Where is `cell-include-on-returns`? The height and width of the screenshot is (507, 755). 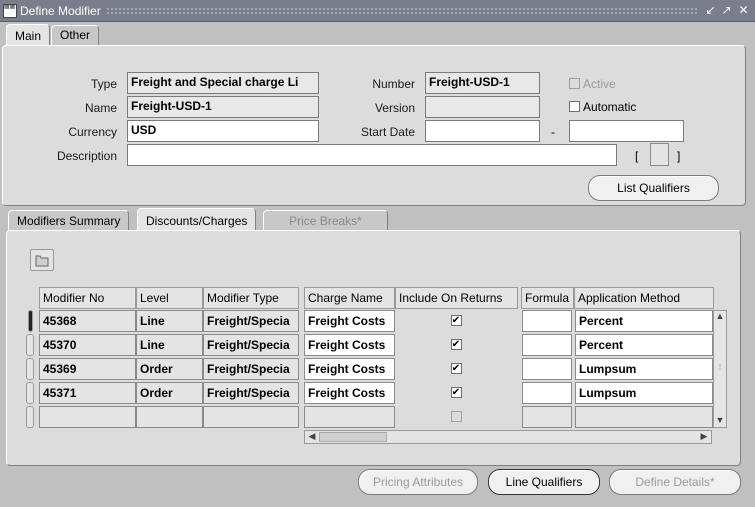
cell-include-on-returns is located at coordinates (456, 417).